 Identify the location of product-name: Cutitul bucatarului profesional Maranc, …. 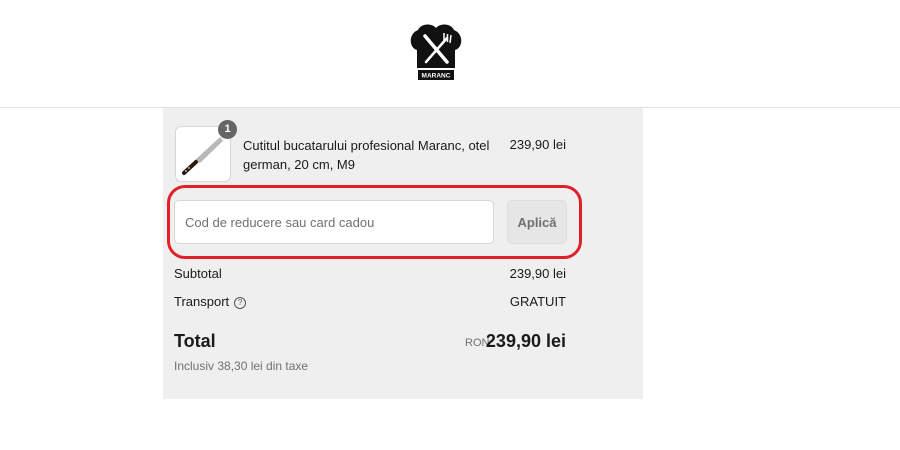
(366, 155).